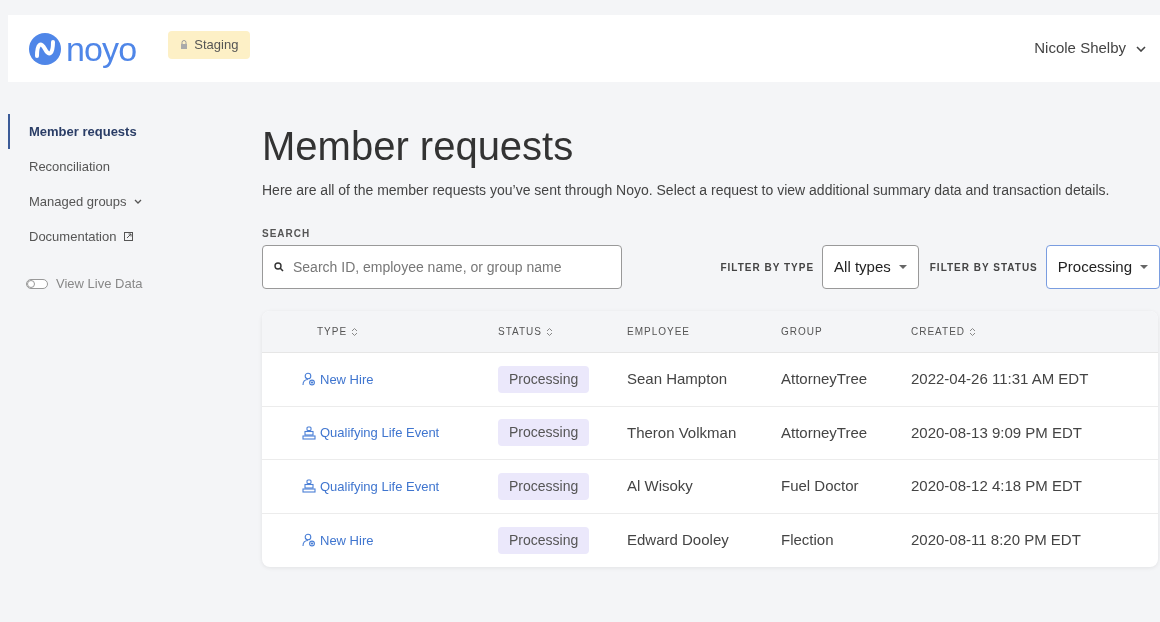 The image size is (1160, 622). Describe the element at coordinates (996, 432) in the screenshot. I see `created-cell: 2020-08-13 9:09 PM EDT` at that location.